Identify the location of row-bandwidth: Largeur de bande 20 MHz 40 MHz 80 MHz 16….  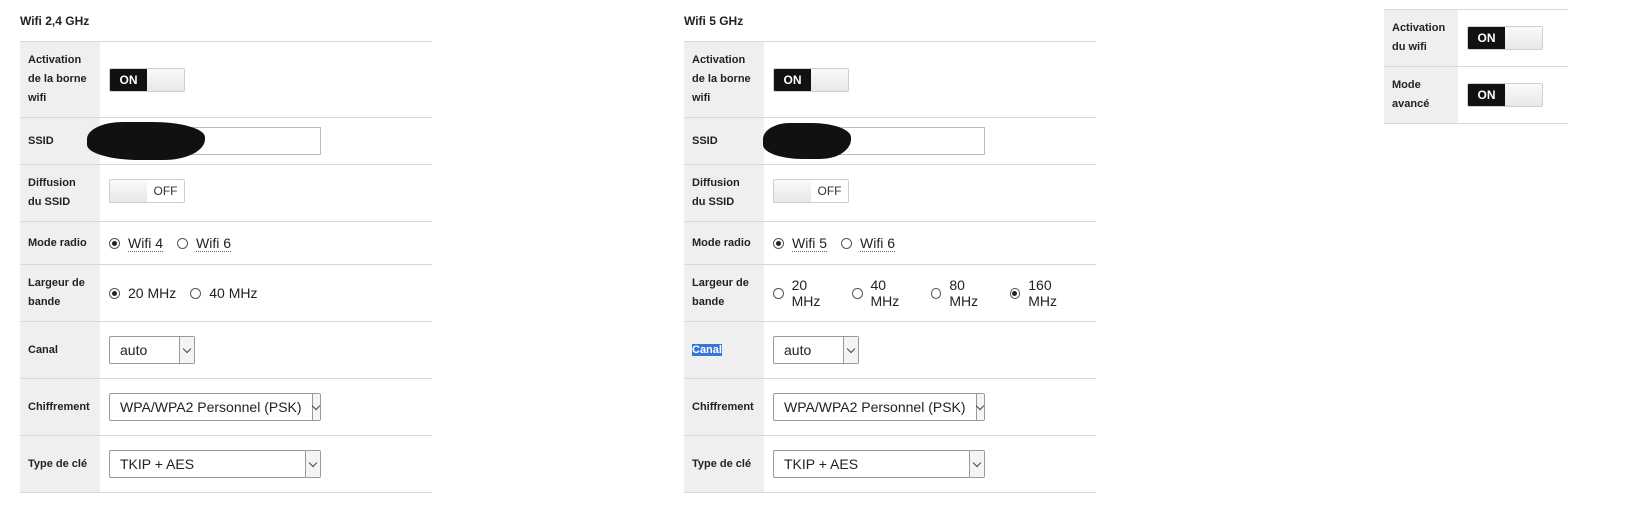
(890, 293).